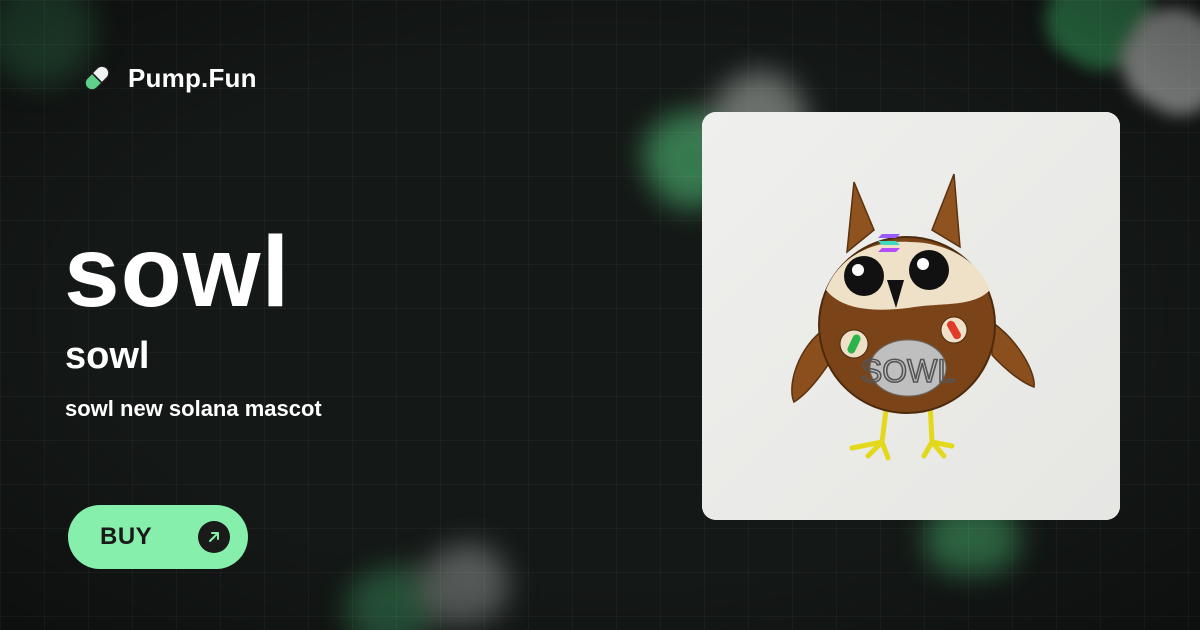 This screenshot has width=1200, height=630. Describe the element at coordinates (107, 356) in the screenshot. I see `token-symbol: sowl` at that location.